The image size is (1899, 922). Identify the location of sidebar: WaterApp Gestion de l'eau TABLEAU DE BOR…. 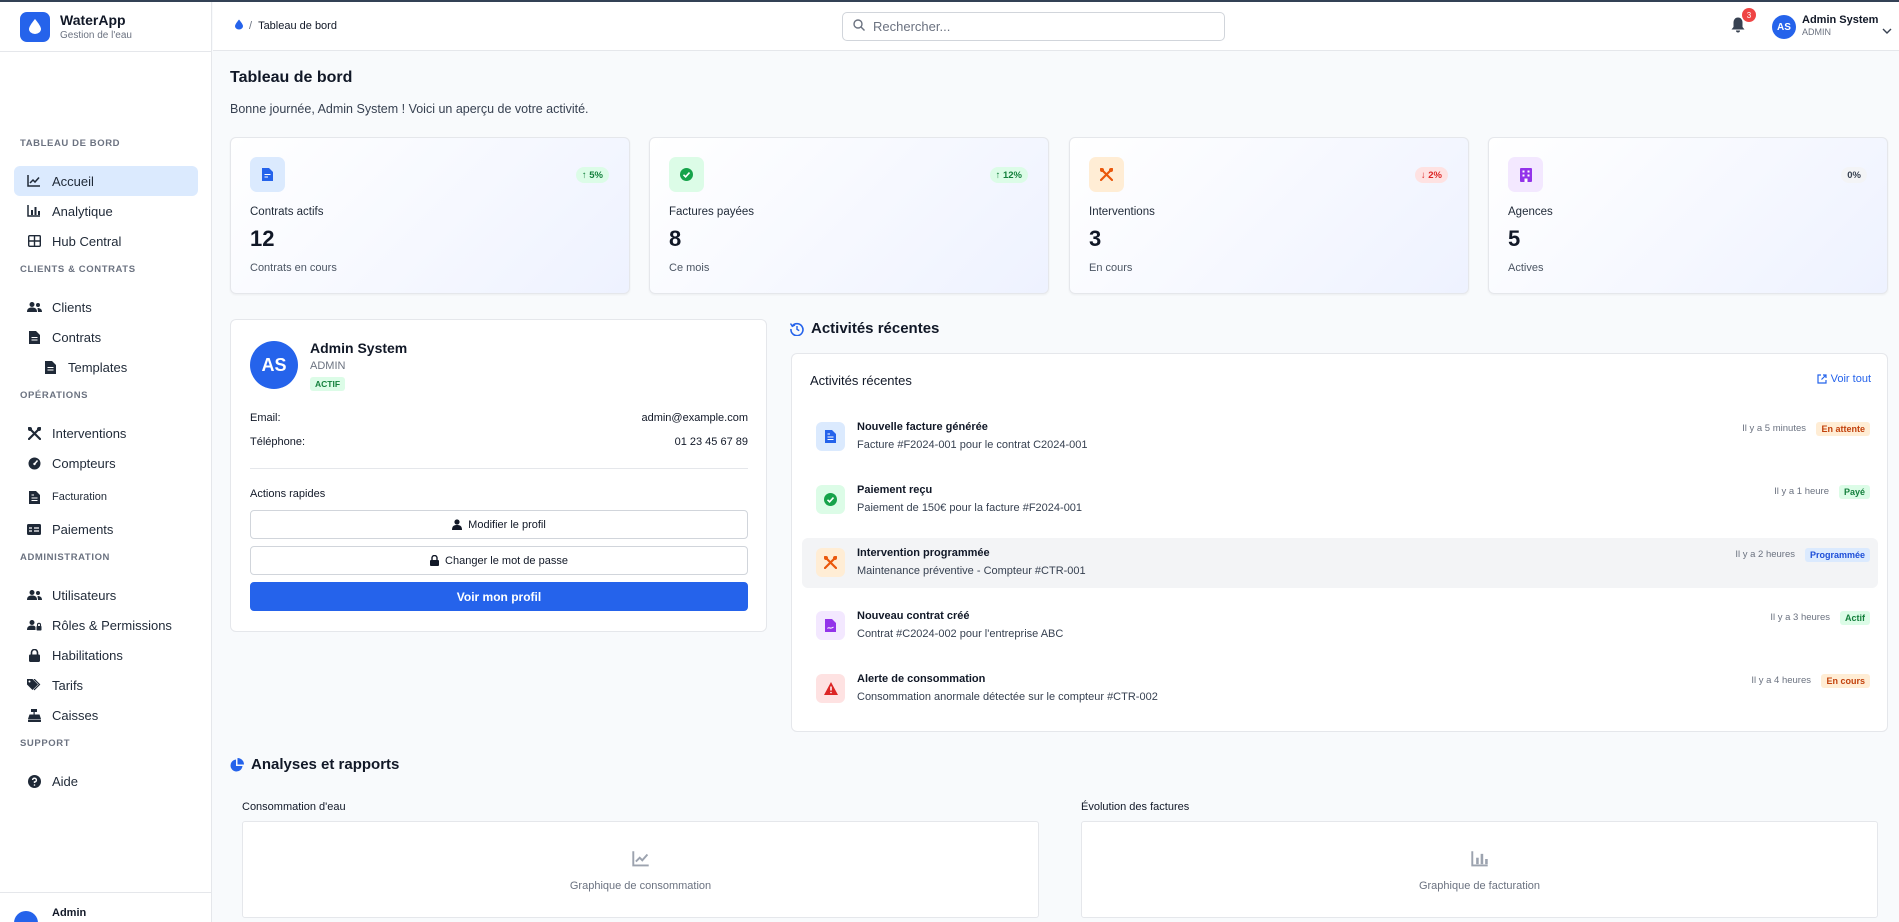
(106, 462).